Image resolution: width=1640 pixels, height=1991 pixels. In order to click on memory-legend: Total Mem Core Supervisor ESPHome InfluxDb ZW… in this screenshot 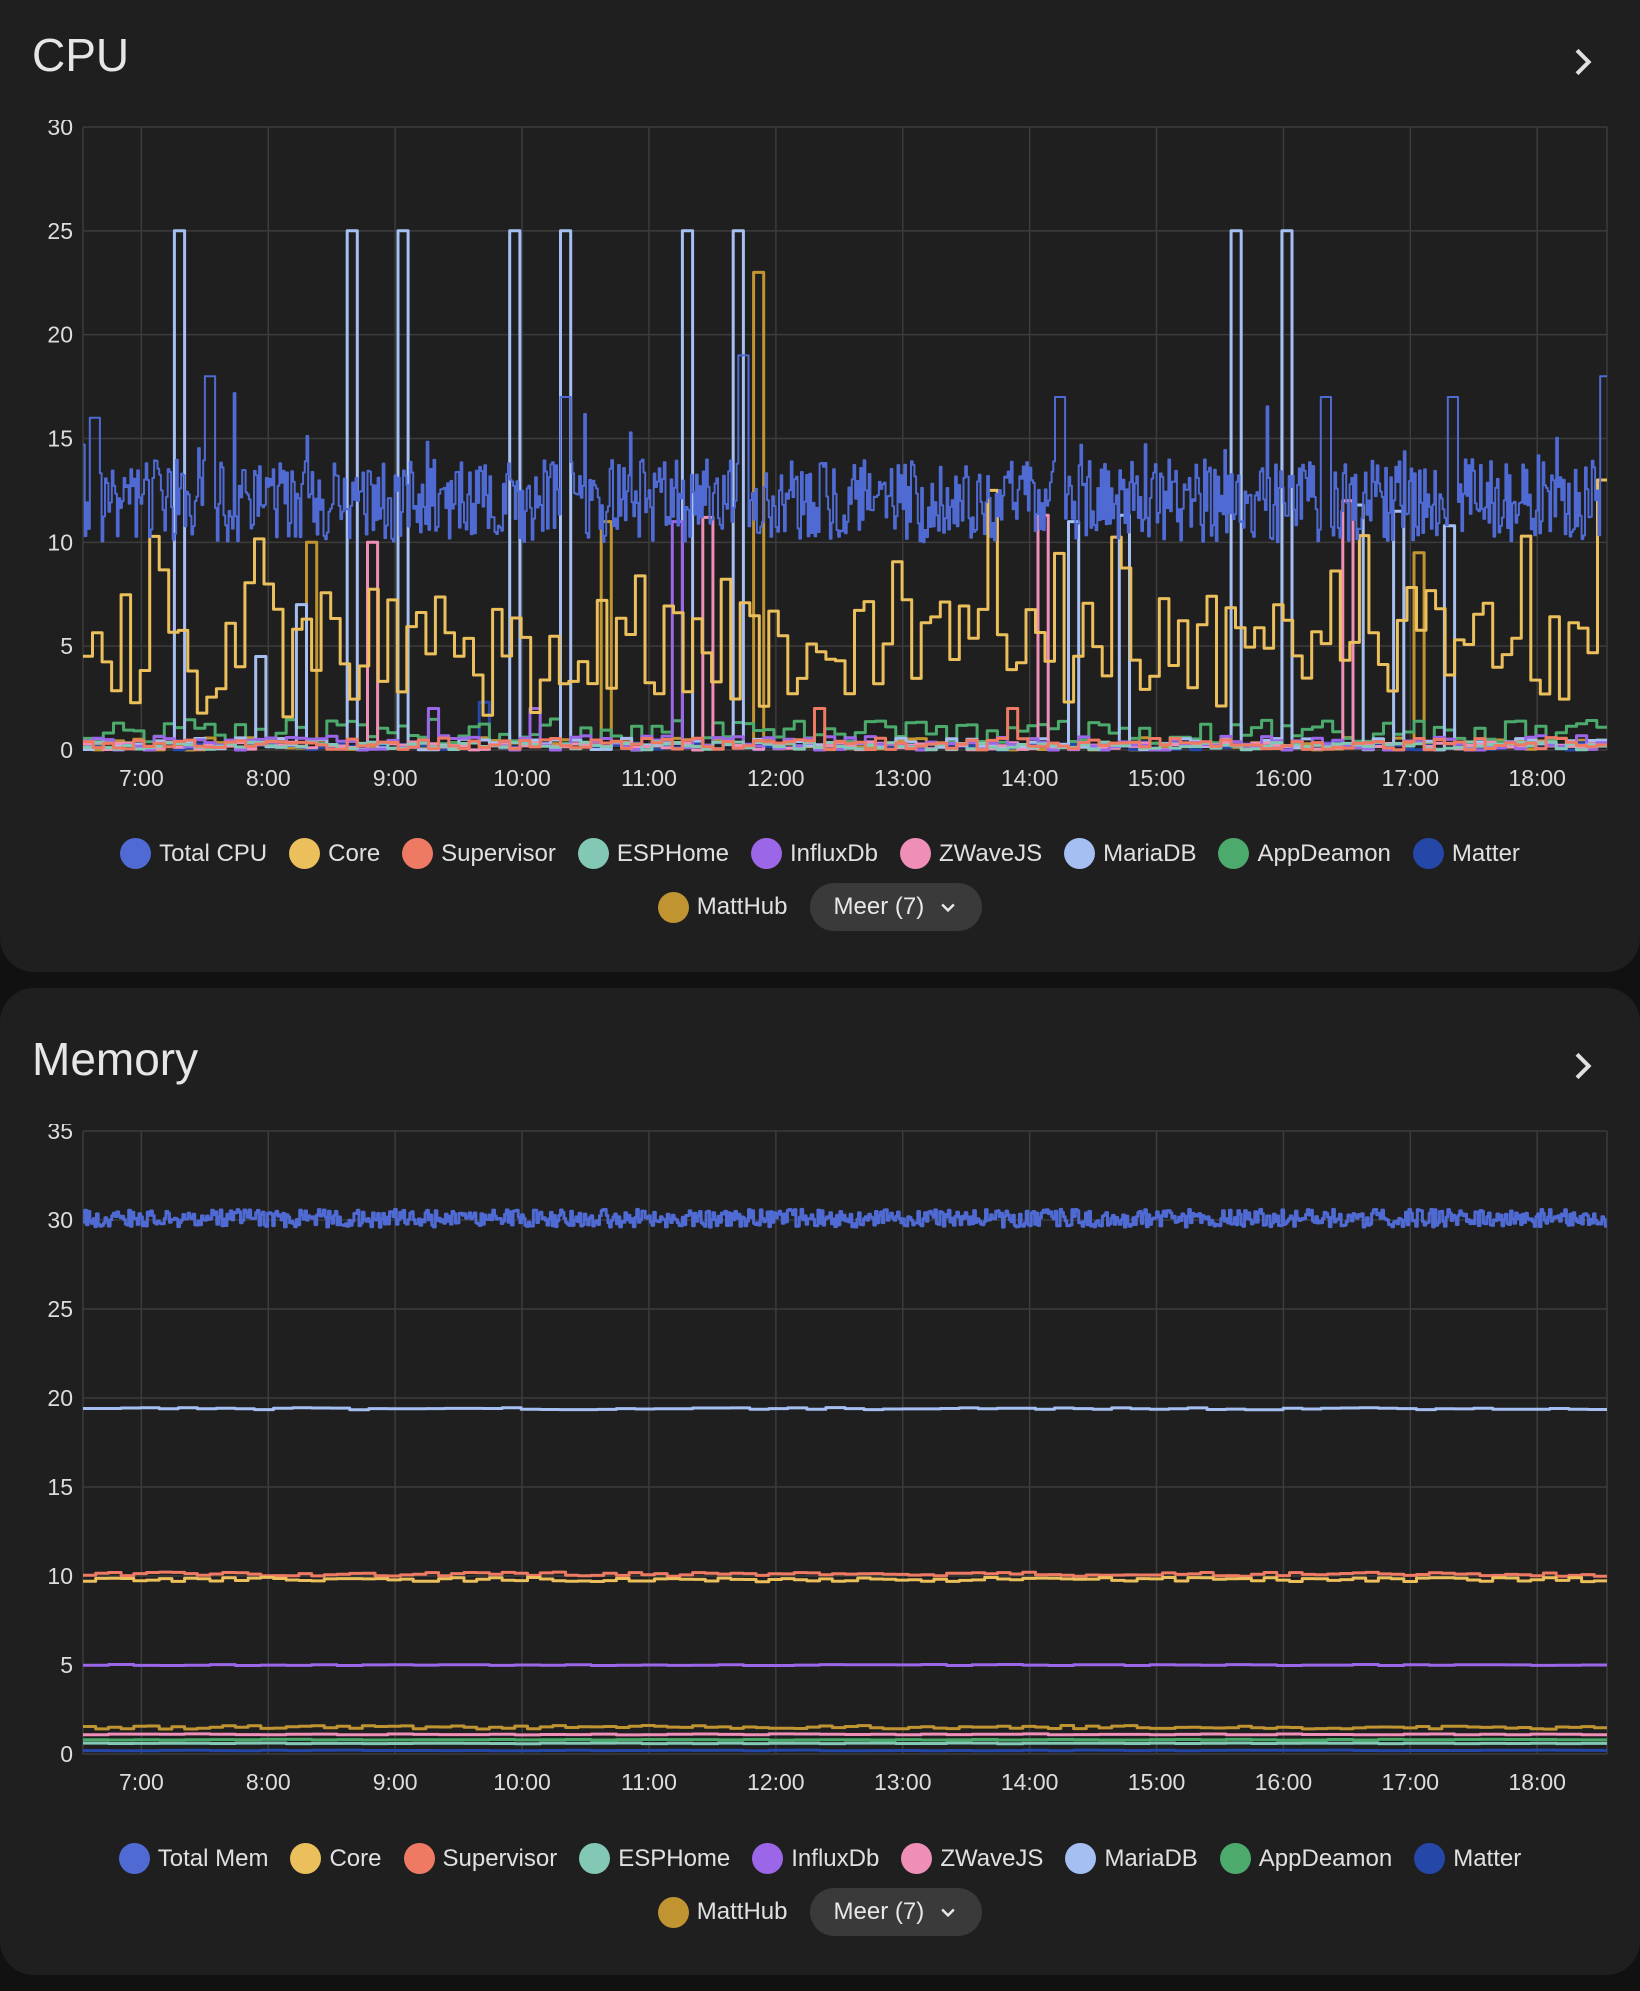, I will do `click(820, 1889)`.